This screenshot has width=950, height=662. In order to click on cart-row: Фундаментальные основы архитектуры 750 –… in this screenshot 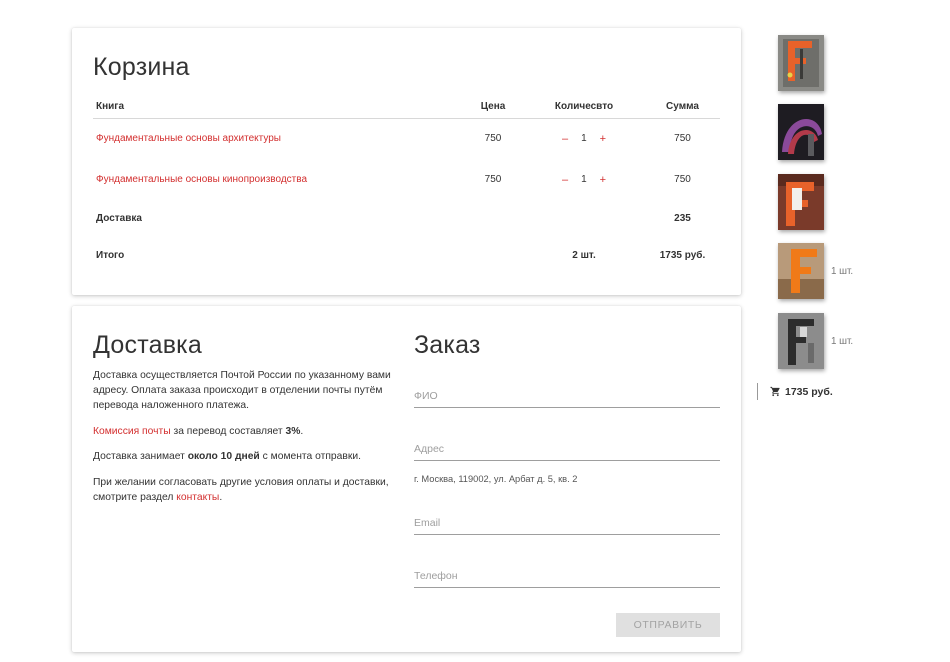, I will do `click(406, 138)`.